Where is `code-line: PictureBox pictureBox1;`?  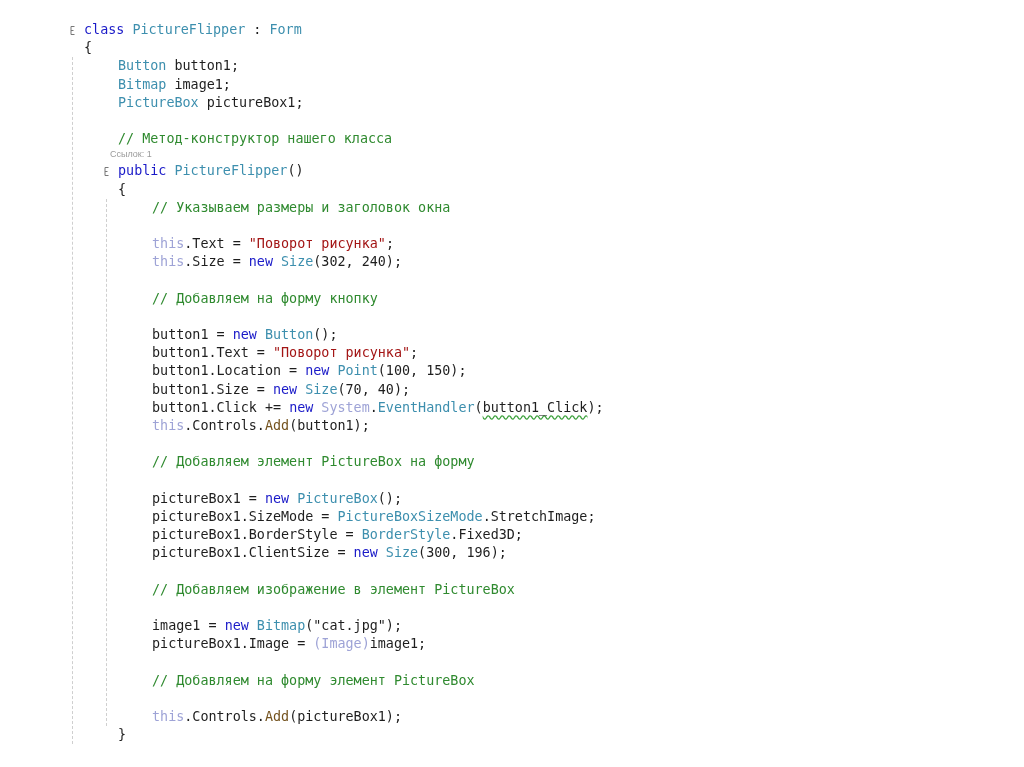
code-line: PictureBox pictureBox1; is located at coordinates (211, 102).